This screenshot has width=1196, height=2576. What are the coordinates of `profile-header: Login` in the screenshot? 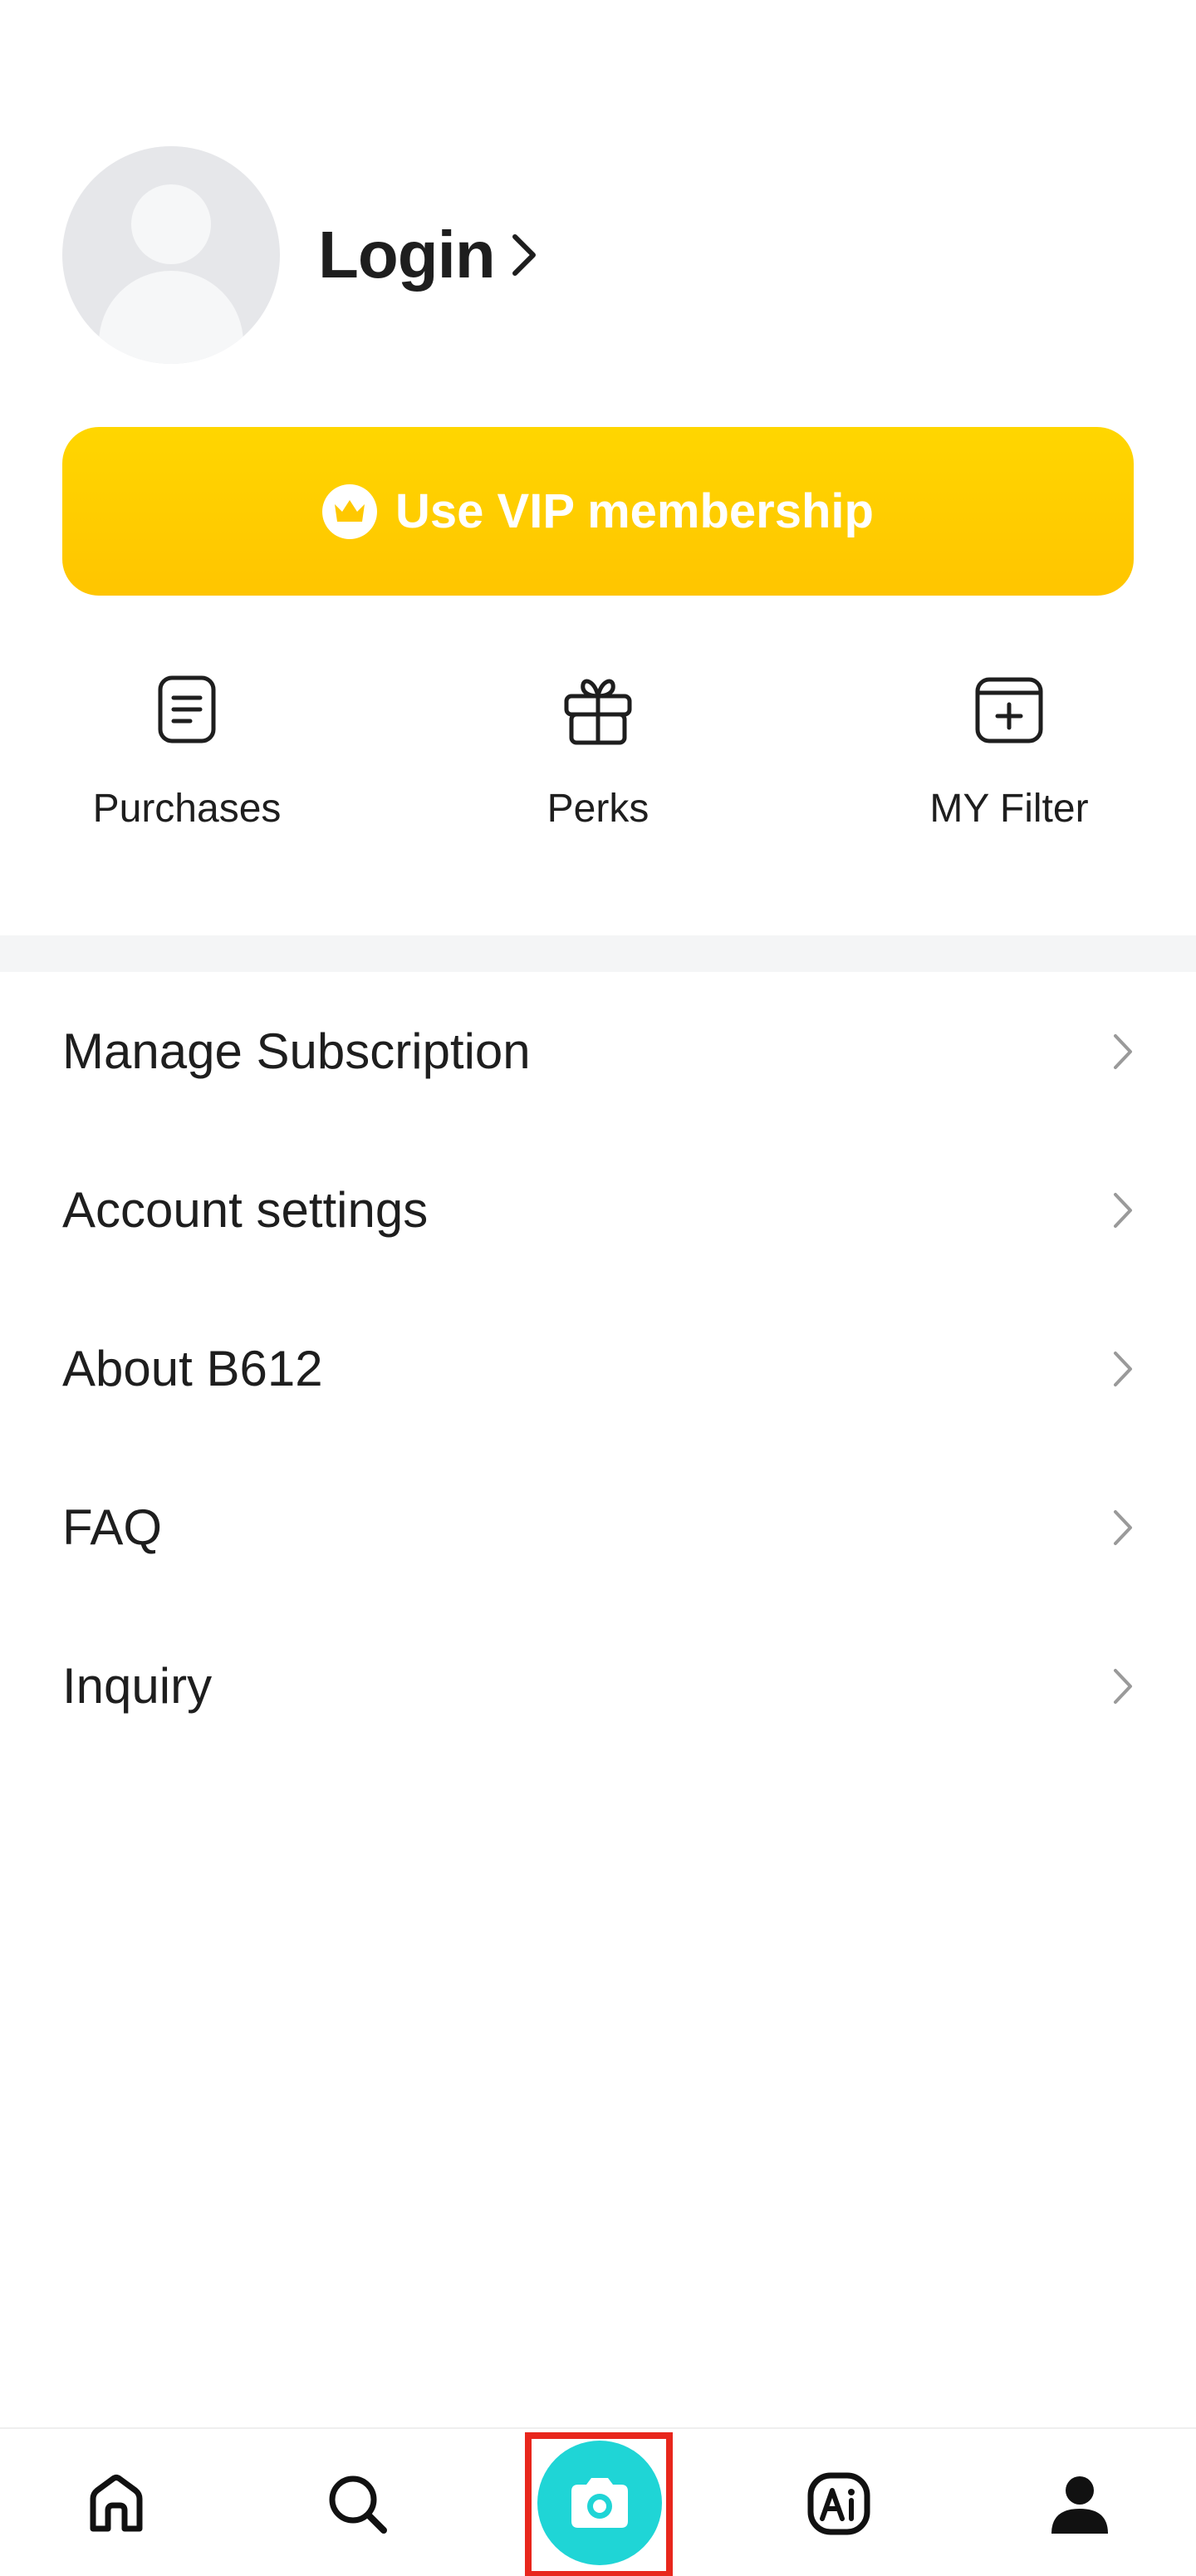 It's located at (300, 255).